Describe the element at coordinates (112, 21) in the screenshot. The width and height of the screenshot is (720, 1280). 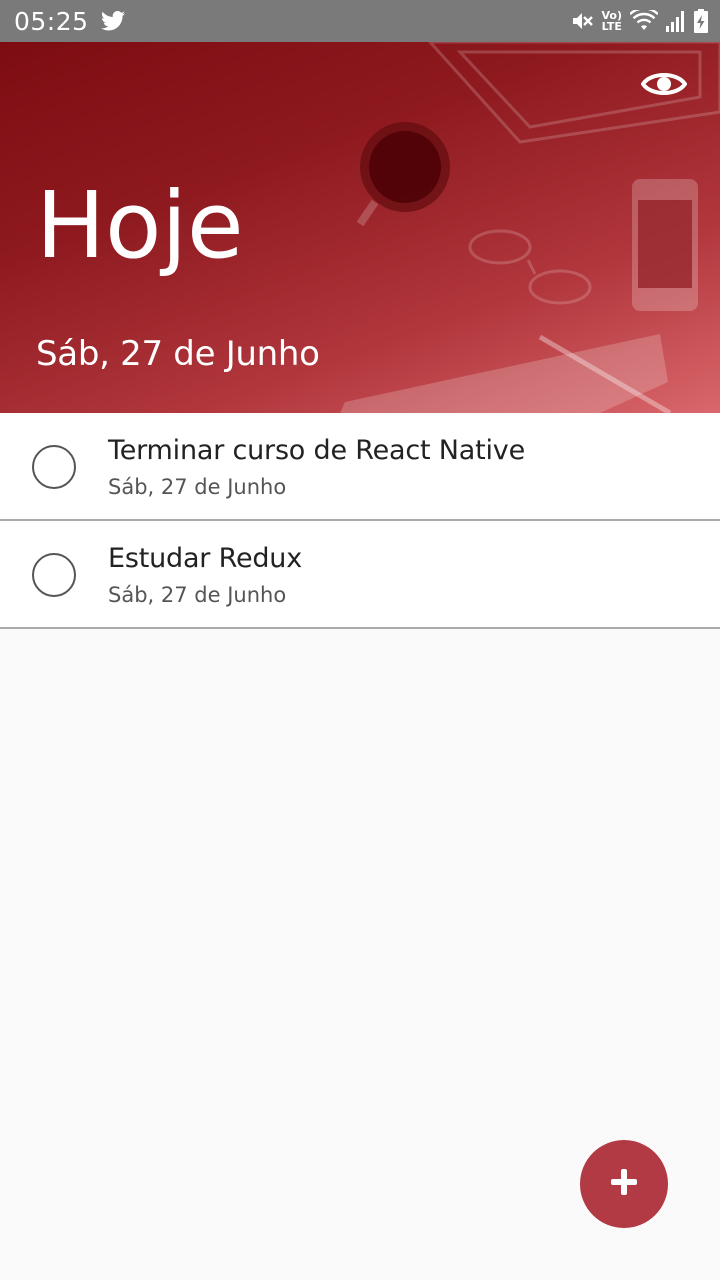
I see `twitter-icon` at that location.